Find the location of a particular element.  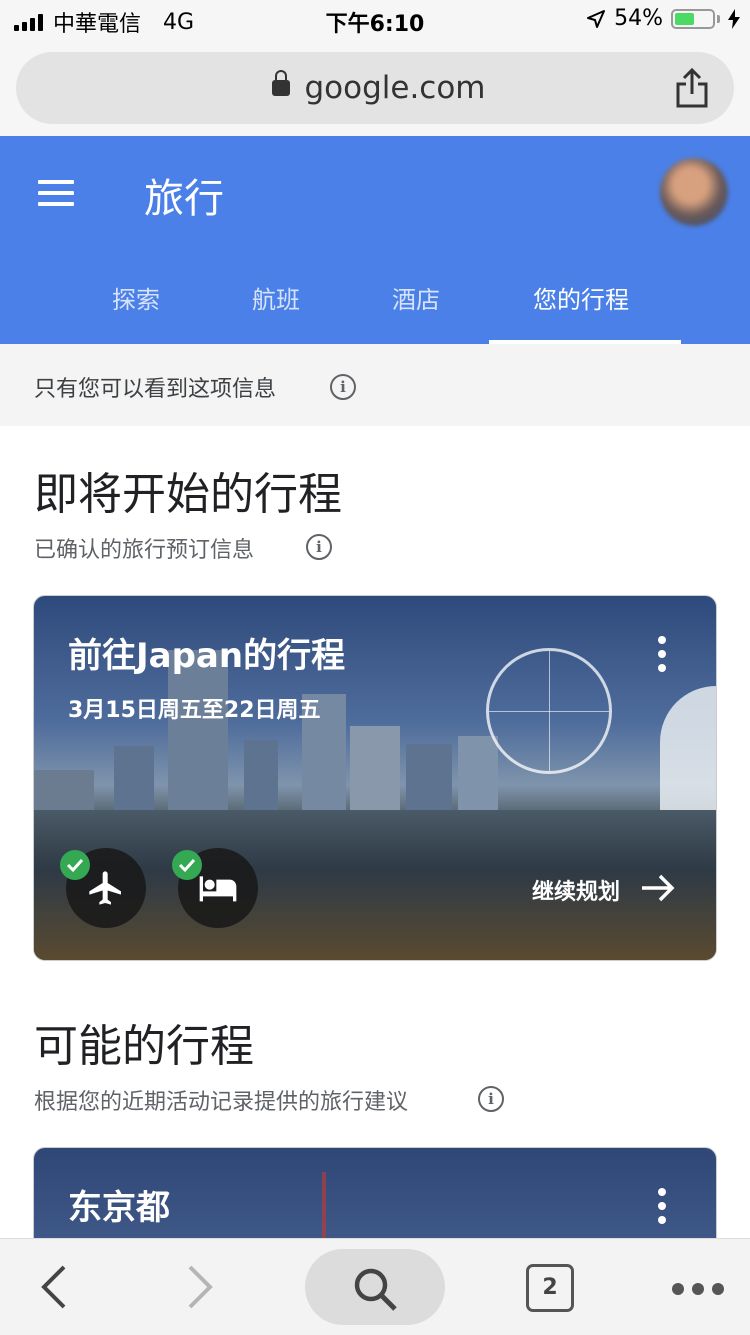

battery-percent: 54% is located at coordinates (638, 18).